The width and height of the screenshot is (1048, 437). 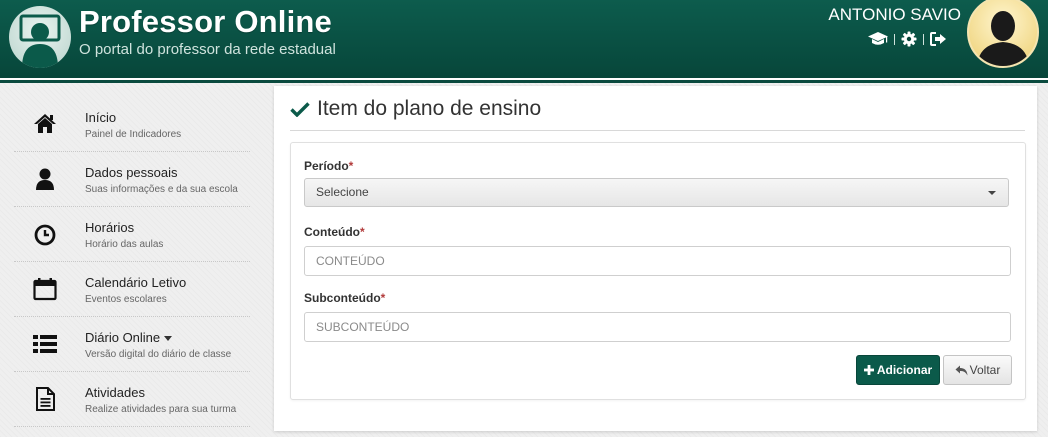 What do you see at coordinates (158, 354) in the screenshot?
I see `sidebar-item-sublabel: Versão digital do diário de classe` at bounding box center [158, 354].